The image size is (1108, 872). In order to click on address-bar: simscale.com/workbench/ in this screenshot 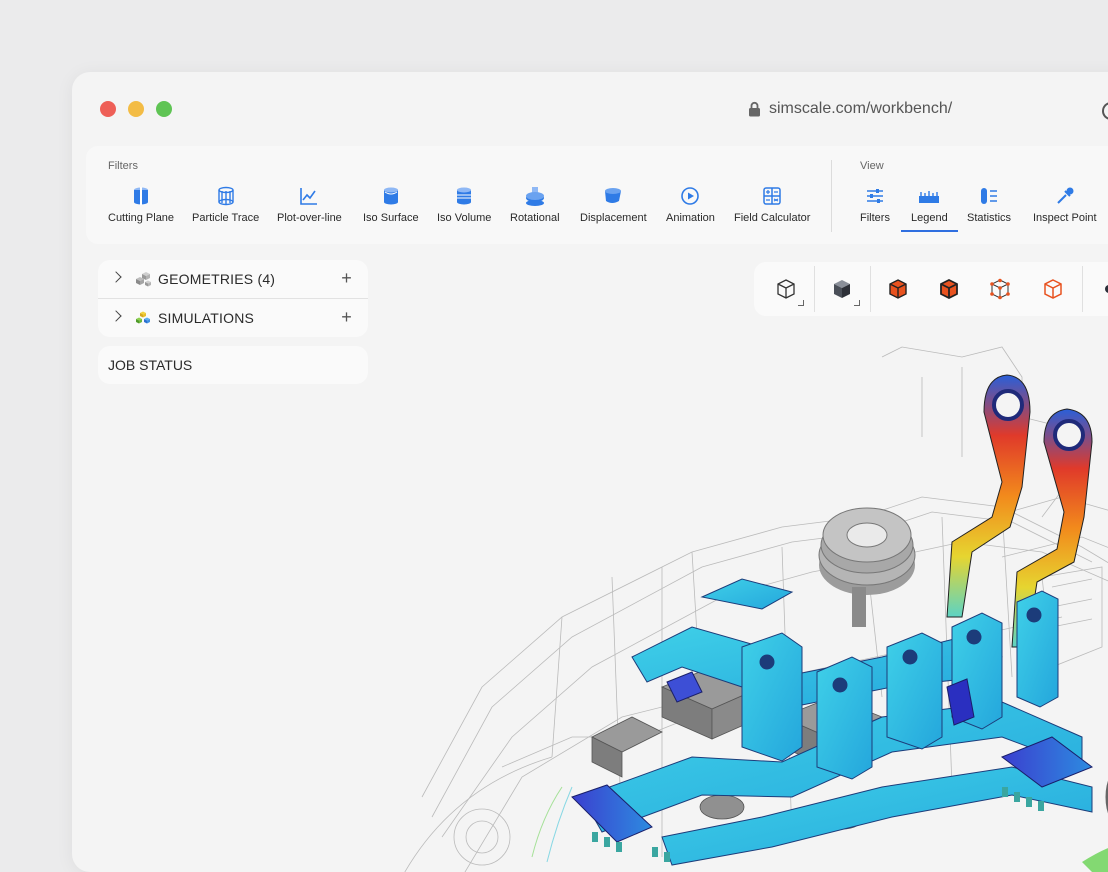, I will do `click(850, 109)`.